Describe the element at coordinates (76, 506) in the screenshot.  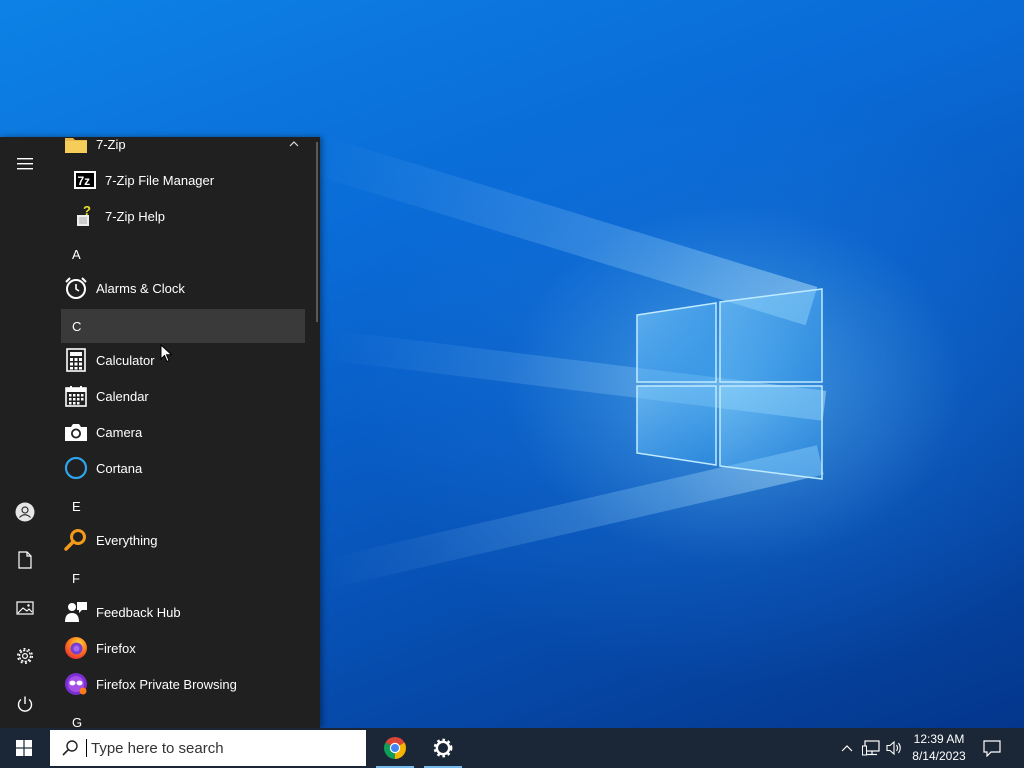
I see `letter-label: E` at that location.